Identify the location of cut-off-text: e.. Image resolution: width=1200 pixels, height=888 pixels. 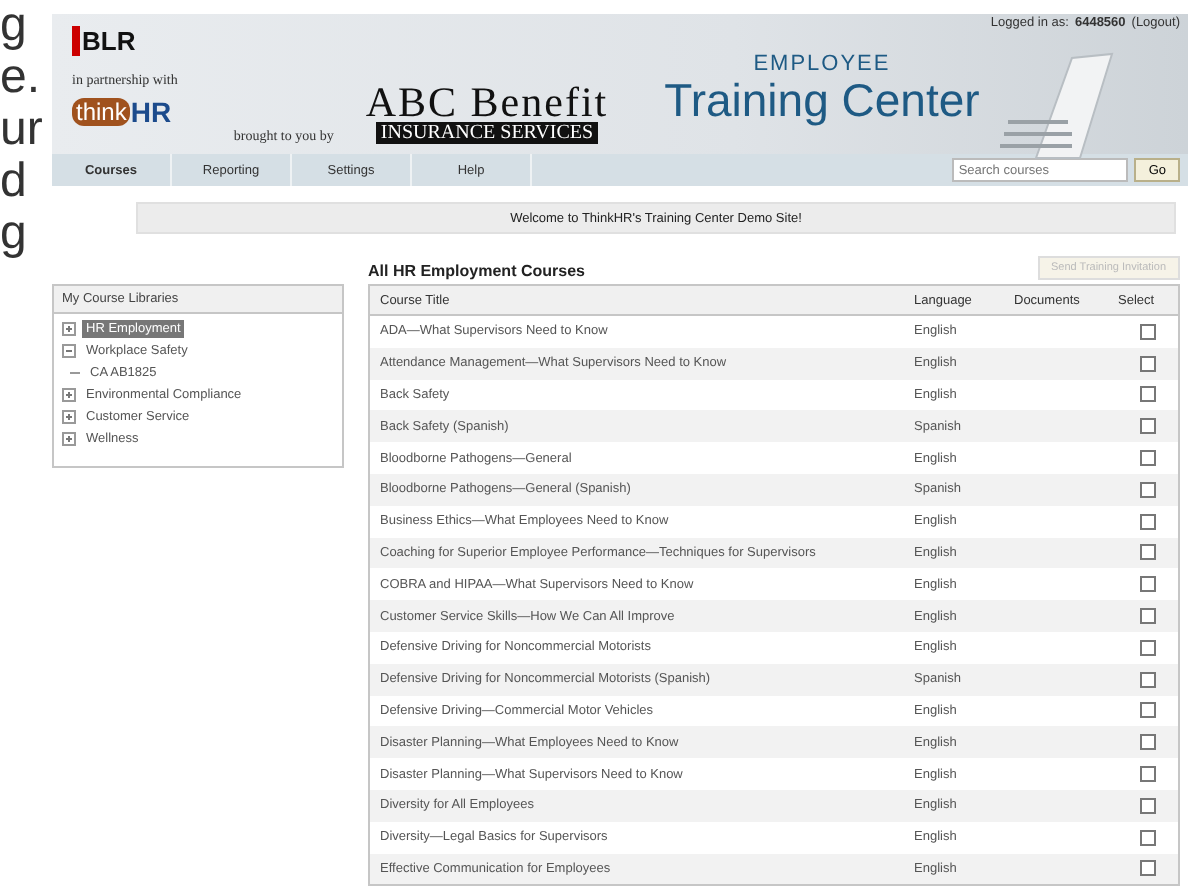
(20, 78).